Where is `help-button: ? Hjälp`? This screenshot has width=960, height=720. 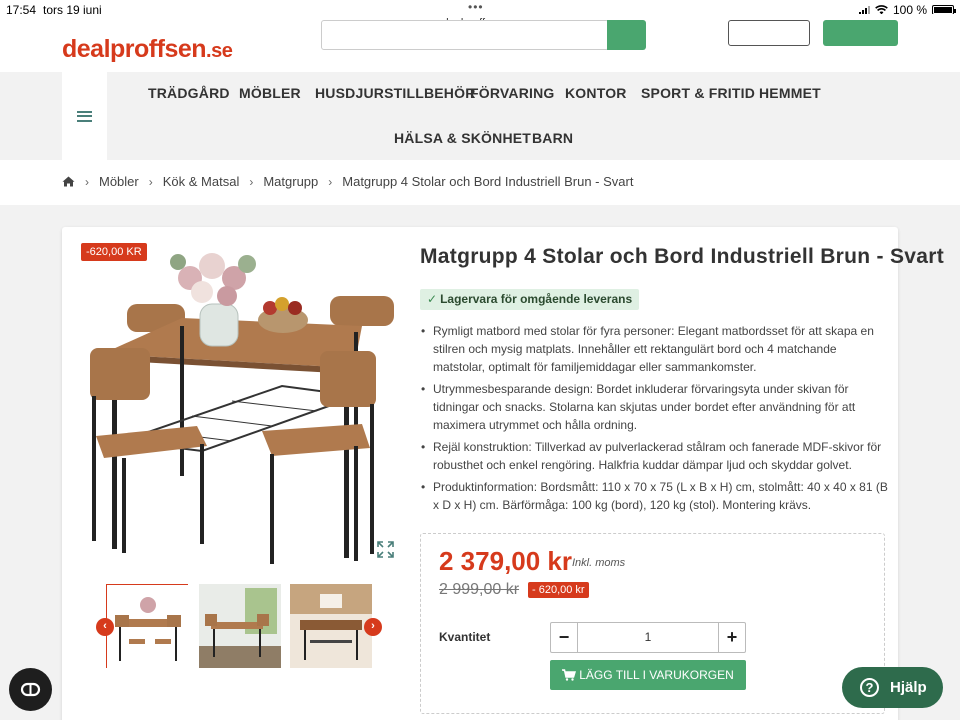
help-button: ? Hjälp is located at coordinates (892, 687).